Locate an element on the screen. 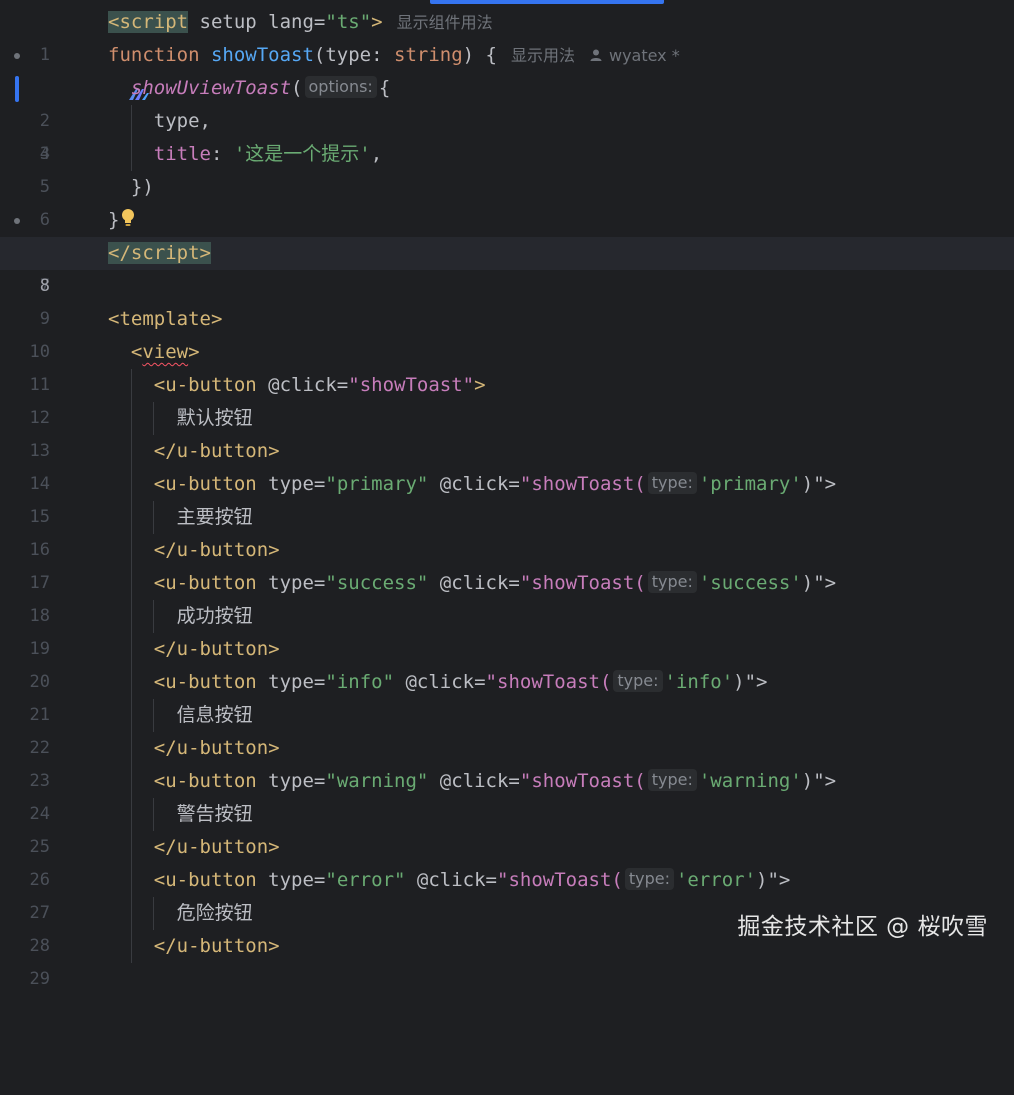  code-text: type, is located at coordinates (182, 121).